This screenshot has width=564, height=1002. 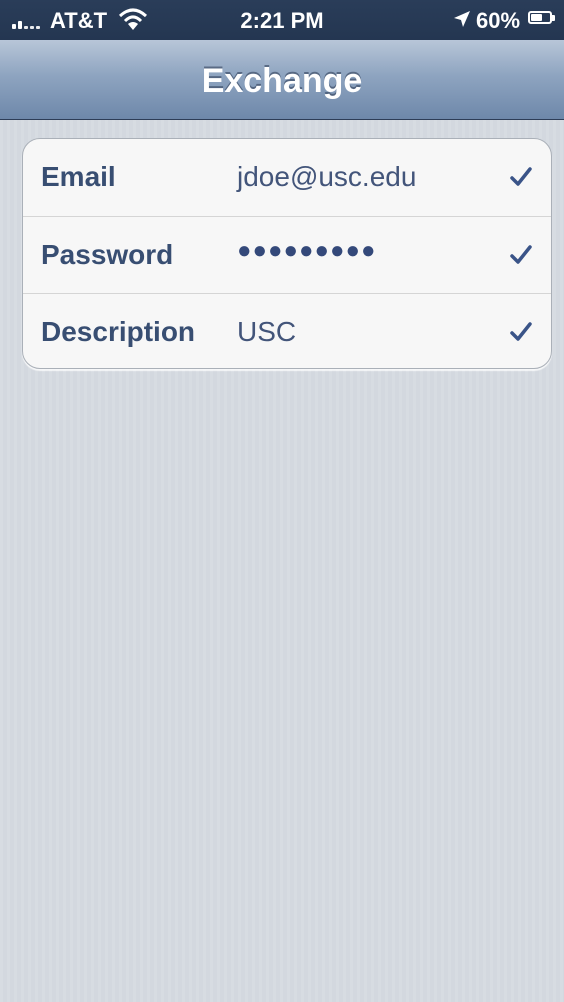 What do you see at coordinates (118, 331) in the screenshot?
I see `description-label: Description` at bounding box center [118, 331].